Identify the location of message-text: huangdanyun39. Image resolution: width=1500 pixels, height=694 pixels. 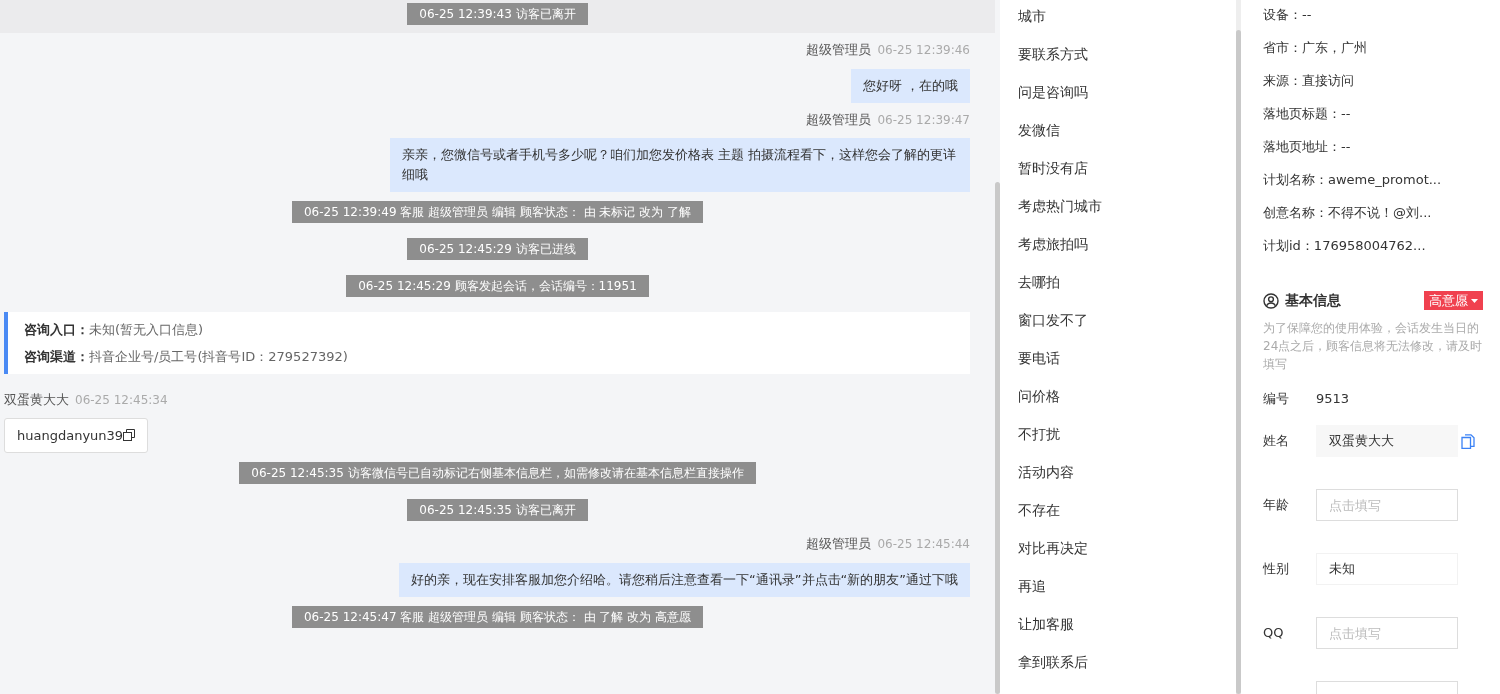
(70, 435).